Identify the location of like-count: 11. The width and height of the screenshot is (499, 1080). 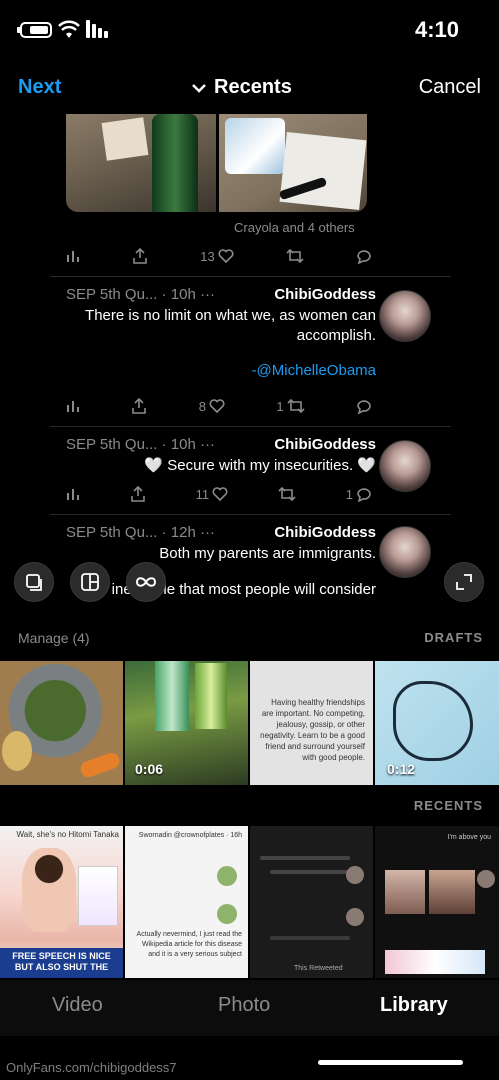
(202, 494).